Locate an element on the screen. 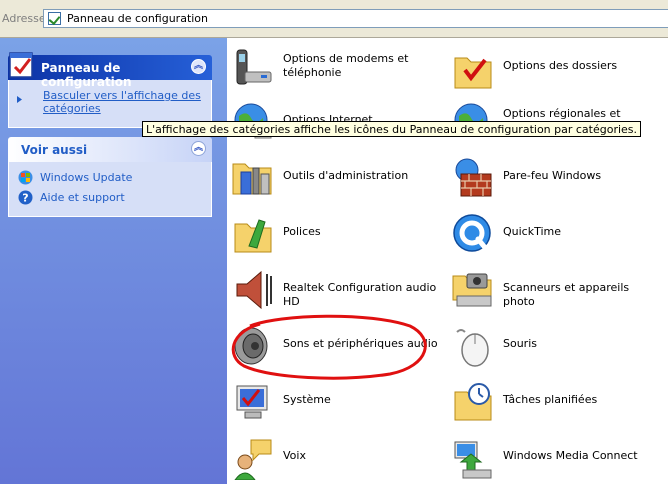  see-also-item-label: Aide et support is located at coordinates (82, 197).